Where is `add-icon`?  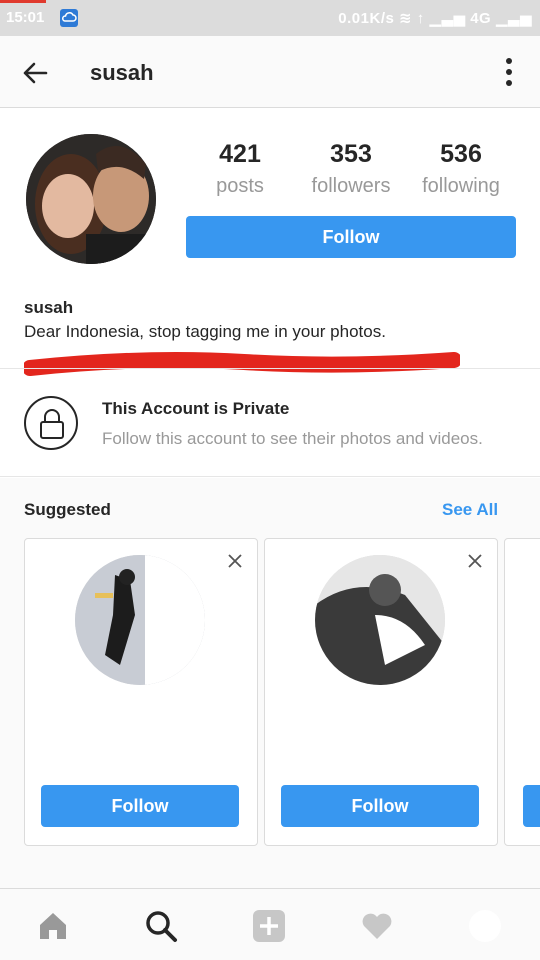
add-icon is located at coordinates (269, 926).